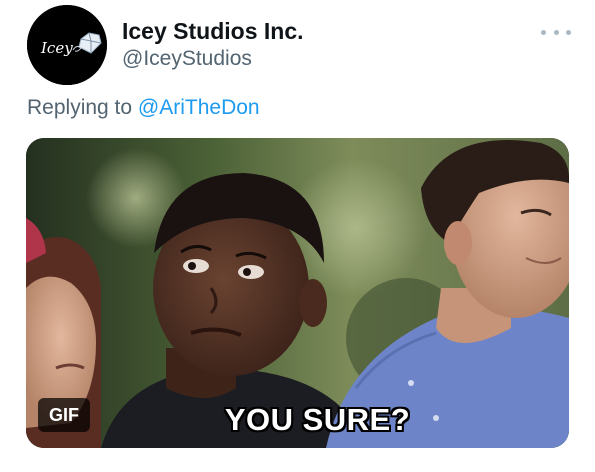 Image resolution: width=595 pixels, height=472 pixels. What do you see at coordinates (56, 48) in the screenshot?
I see `avatar-logo-text: Icey` at bounding box center [56, 48].